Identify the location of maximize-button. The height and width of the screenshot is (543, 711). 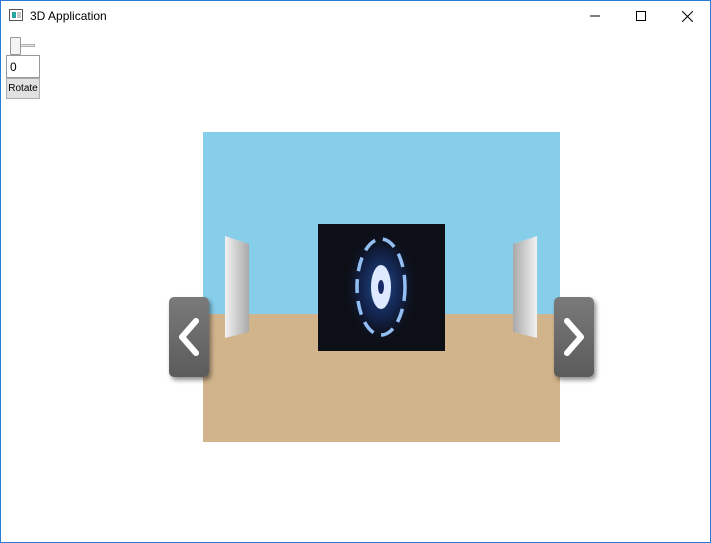
(641, 16).